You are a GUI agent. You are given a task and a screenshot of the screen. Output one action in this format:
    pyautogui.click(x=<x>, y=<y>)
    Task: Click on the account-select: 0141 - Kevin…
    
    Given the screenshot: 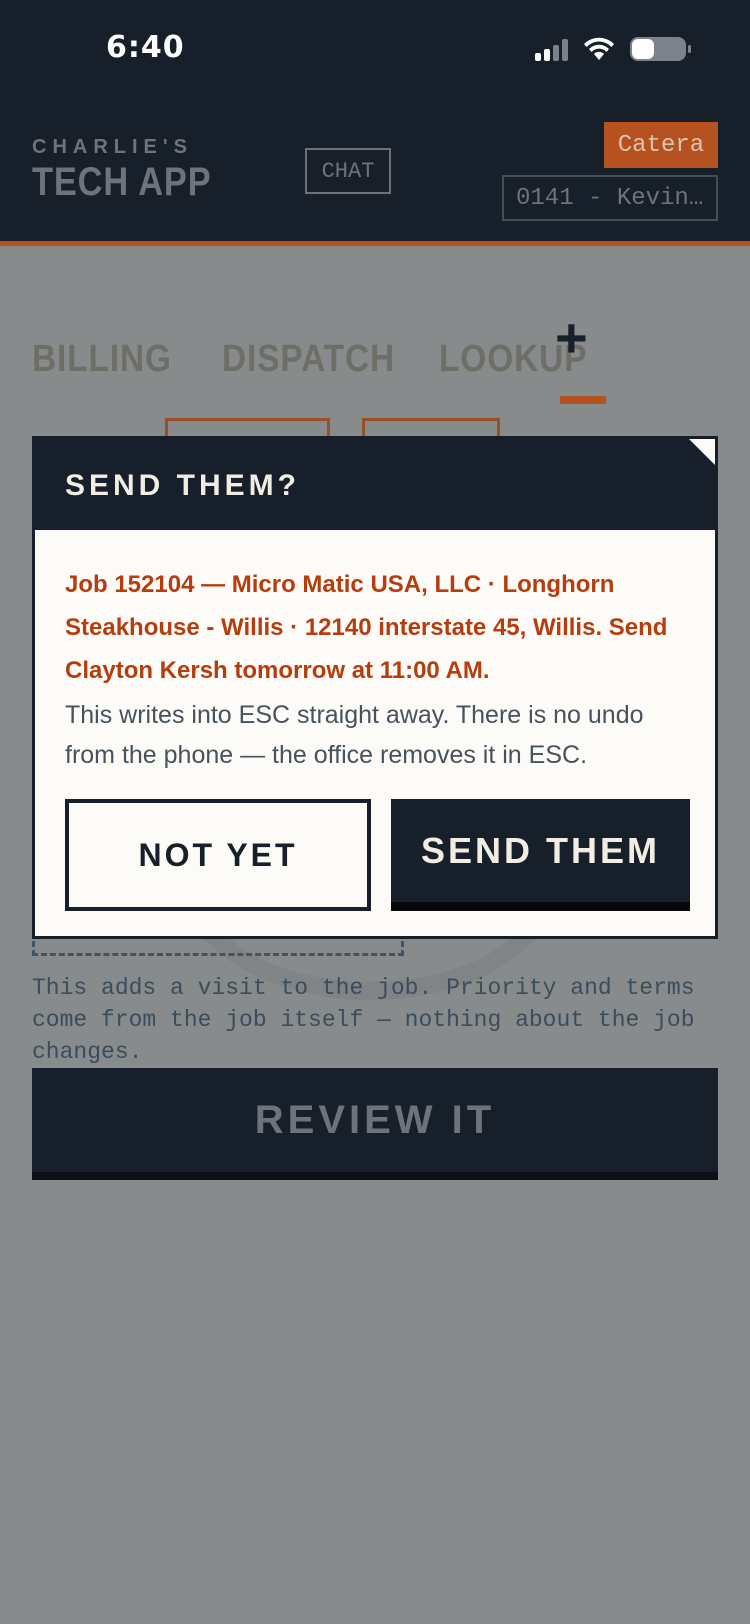 What is the action you would take?
    pyautogui.click(x=610, y=198)
    